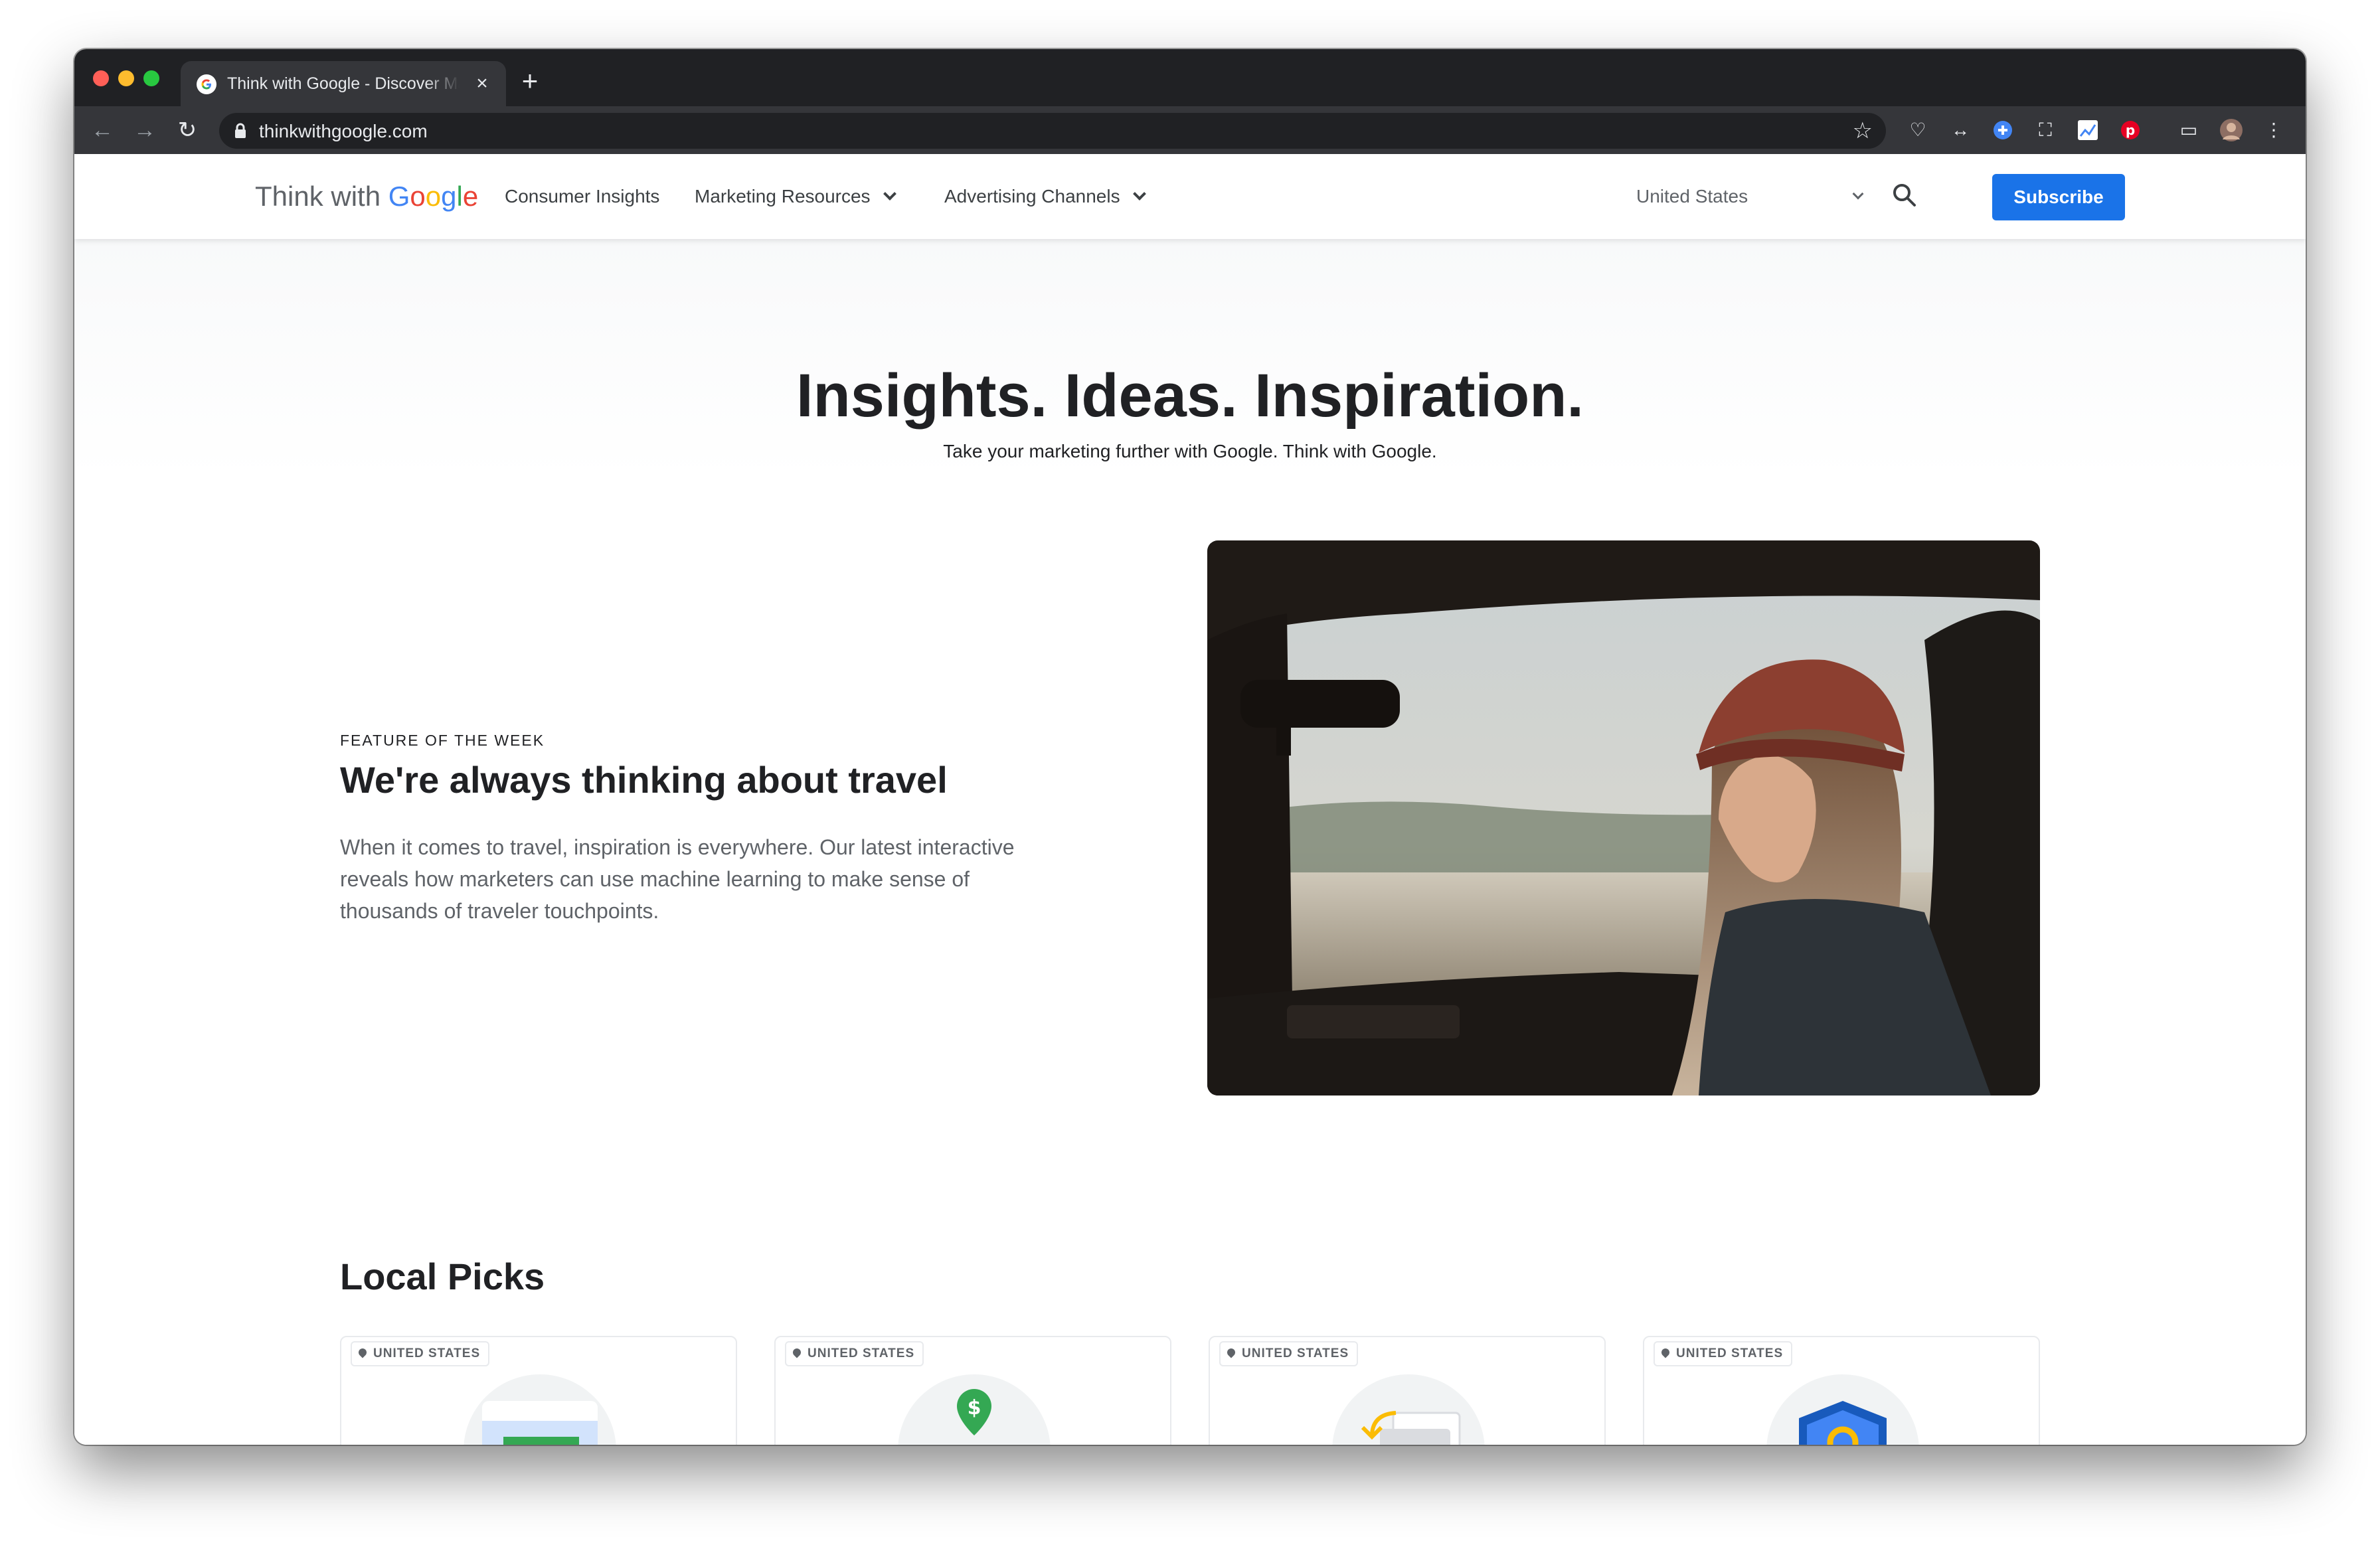 The height and width of the screenshot is (1543, 2380). What do you see at coordinates (530, 81) in the screenshot?
I see `new-tab-button: +` at bounding box center [530, 81].